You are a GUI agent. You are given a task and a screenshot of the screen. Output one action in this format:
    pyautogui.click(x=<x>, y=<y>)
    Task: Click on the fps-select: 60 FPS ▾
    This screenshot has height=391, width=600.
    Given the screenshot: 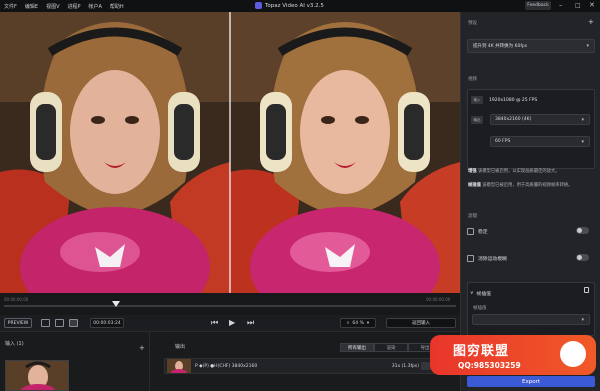 What is the action you would take?
    pyautogui.click(x=540, y=141)
    